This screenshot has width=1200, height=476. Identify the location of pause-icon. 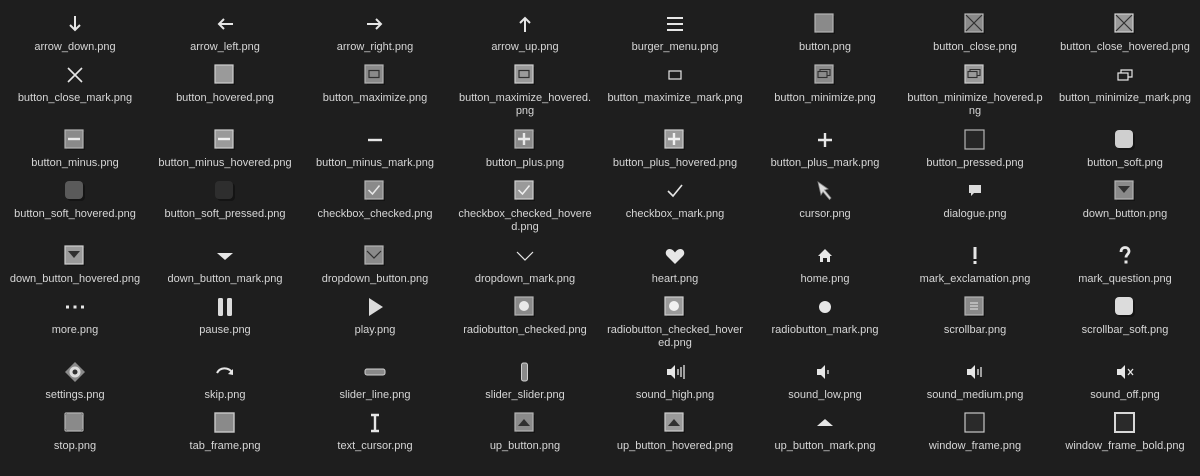
(225, 307).